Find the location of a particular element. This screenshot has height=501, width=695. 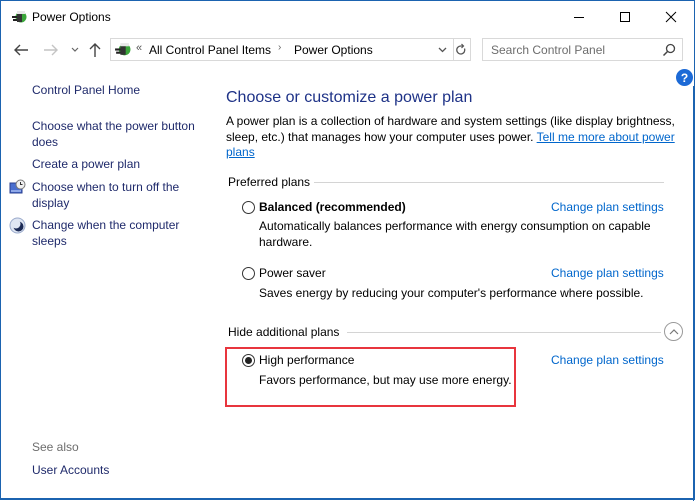

search-icon is located at coordinates (669, 50).